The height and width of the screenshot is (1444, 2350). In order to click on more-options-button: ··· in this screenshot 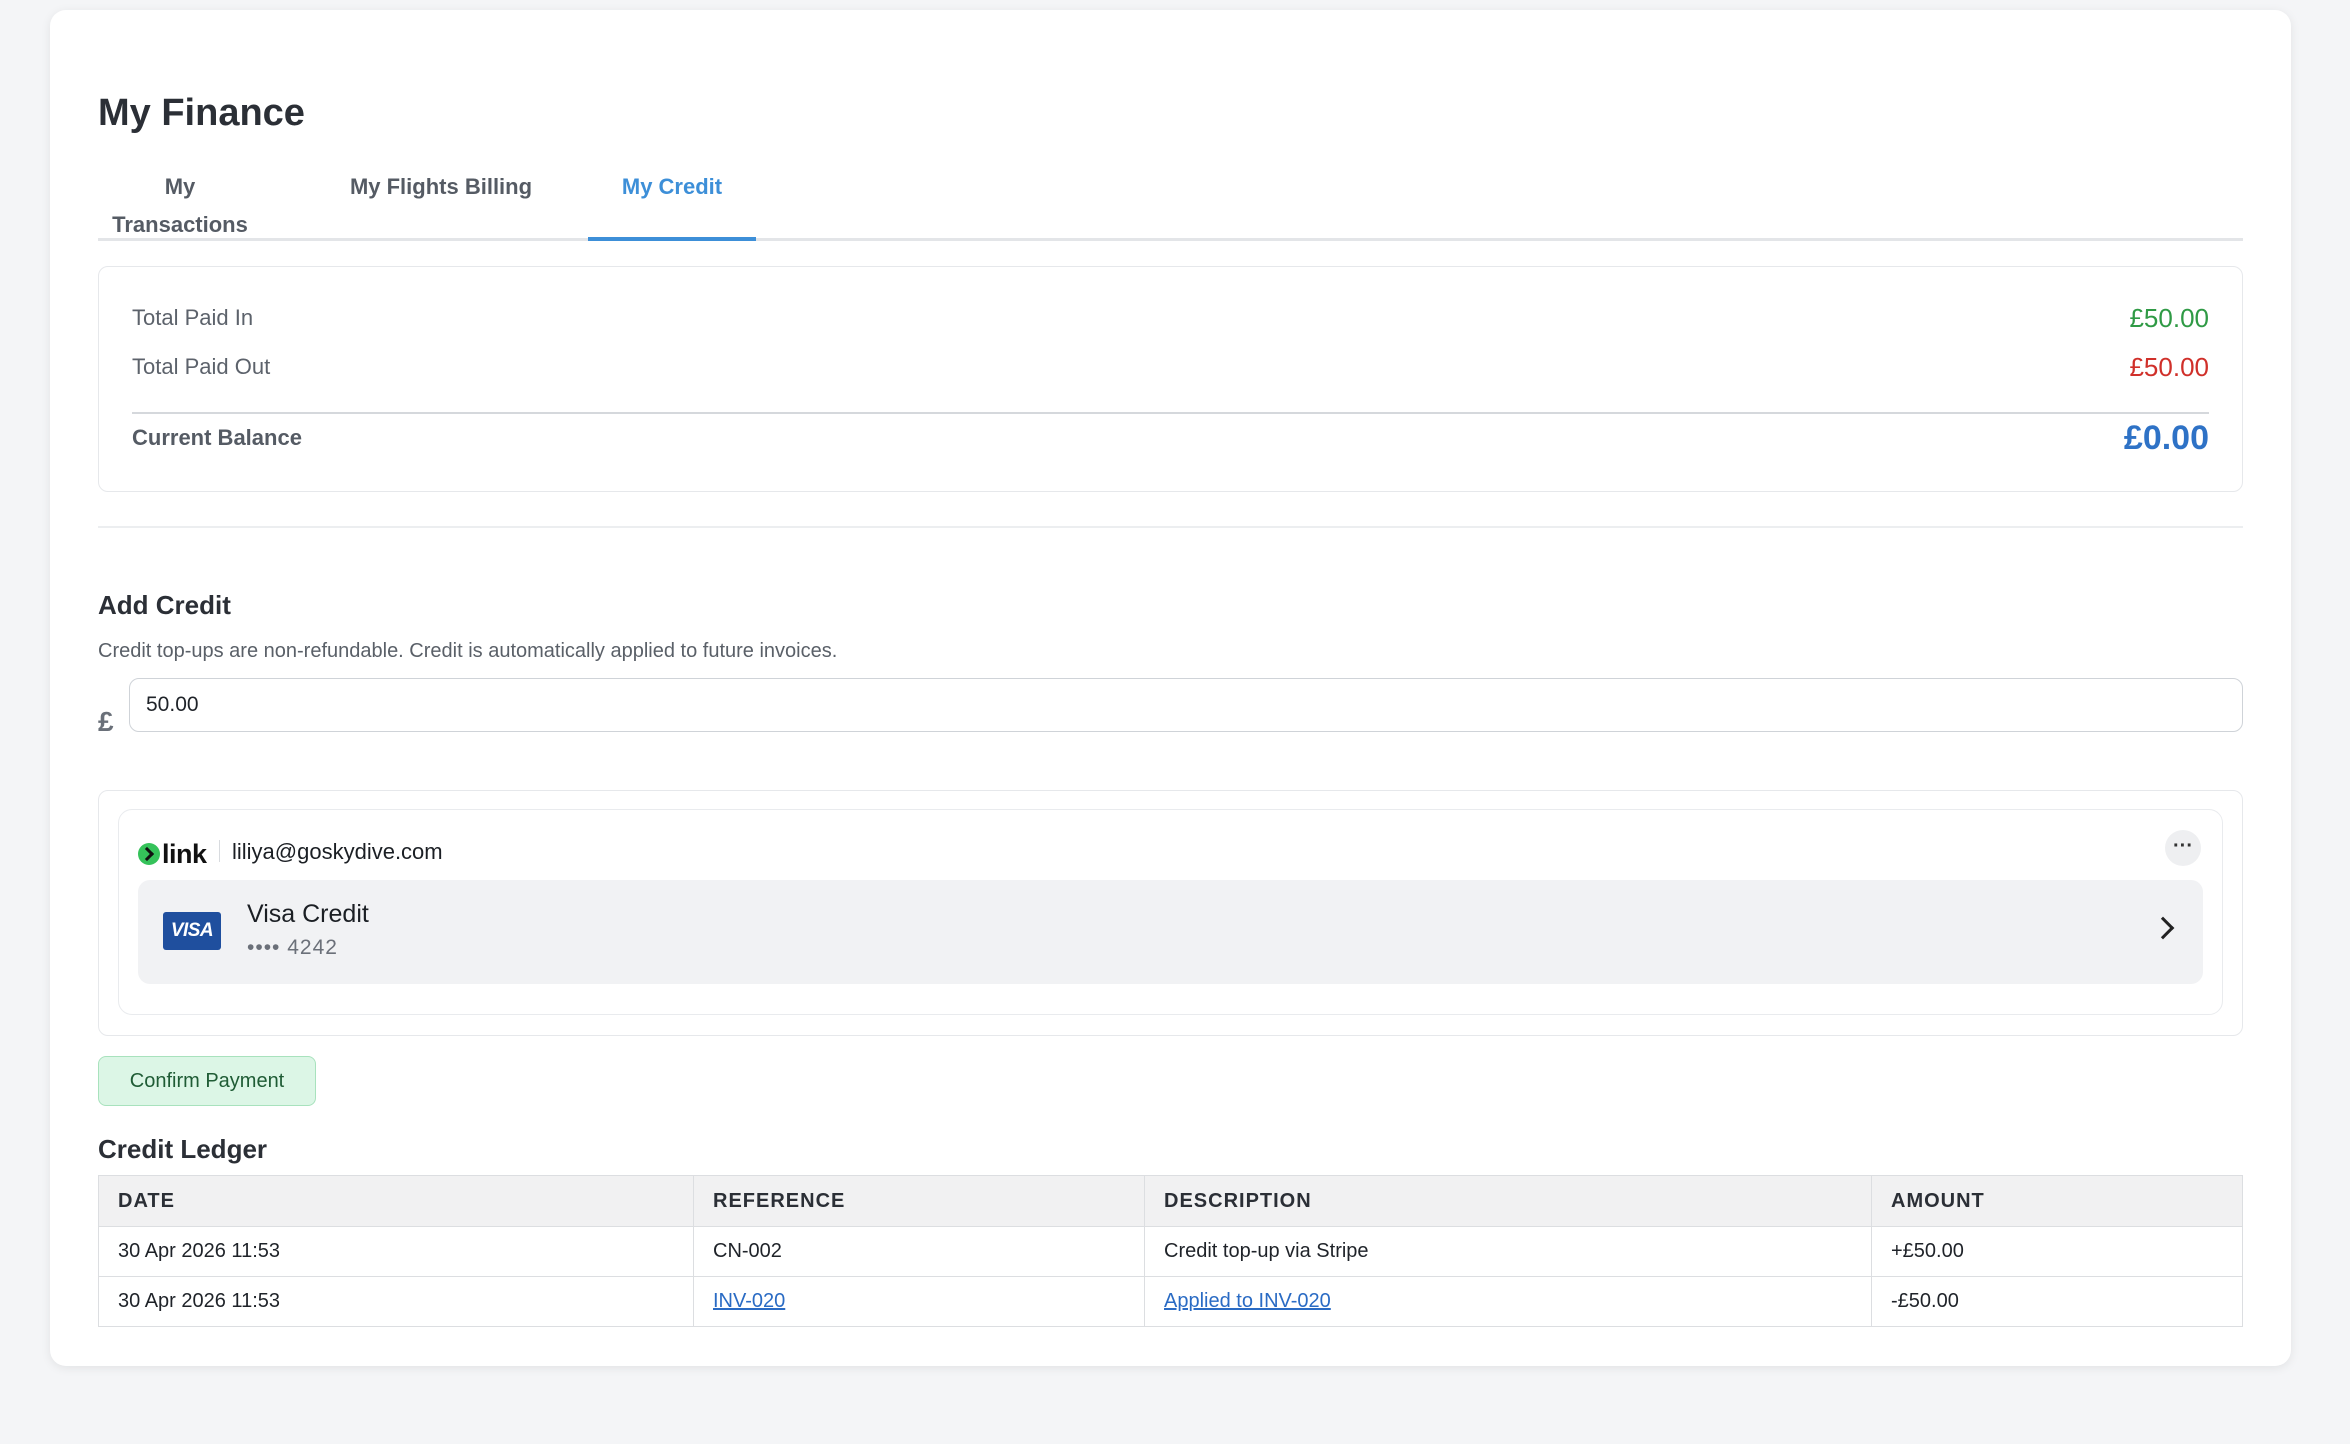, I will do `click(2183, 848)`.